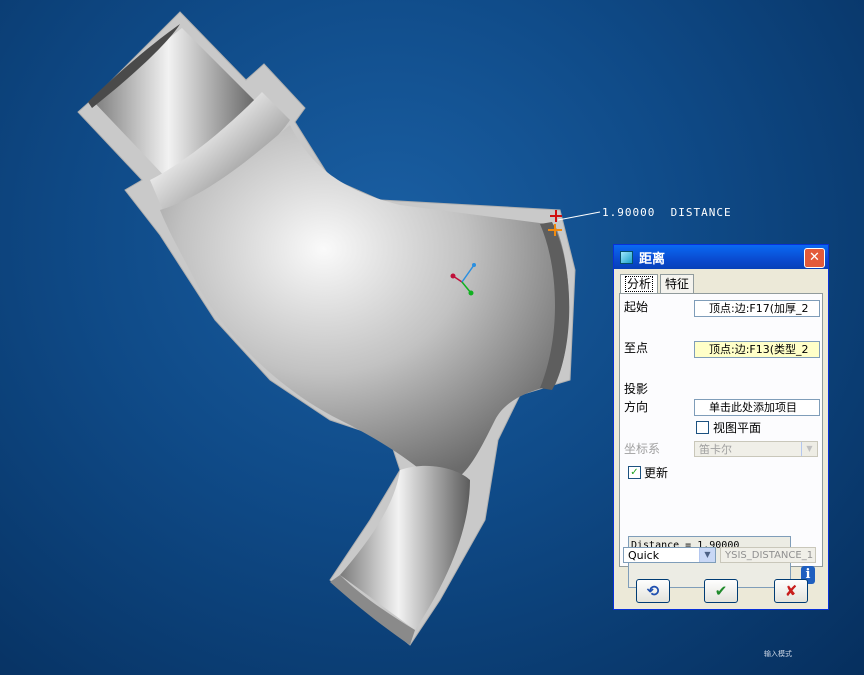 The image size is (864, 675). Describe the element at coordinates (656, 473) in the screenshot. I see `update-label: 更新` at that location.